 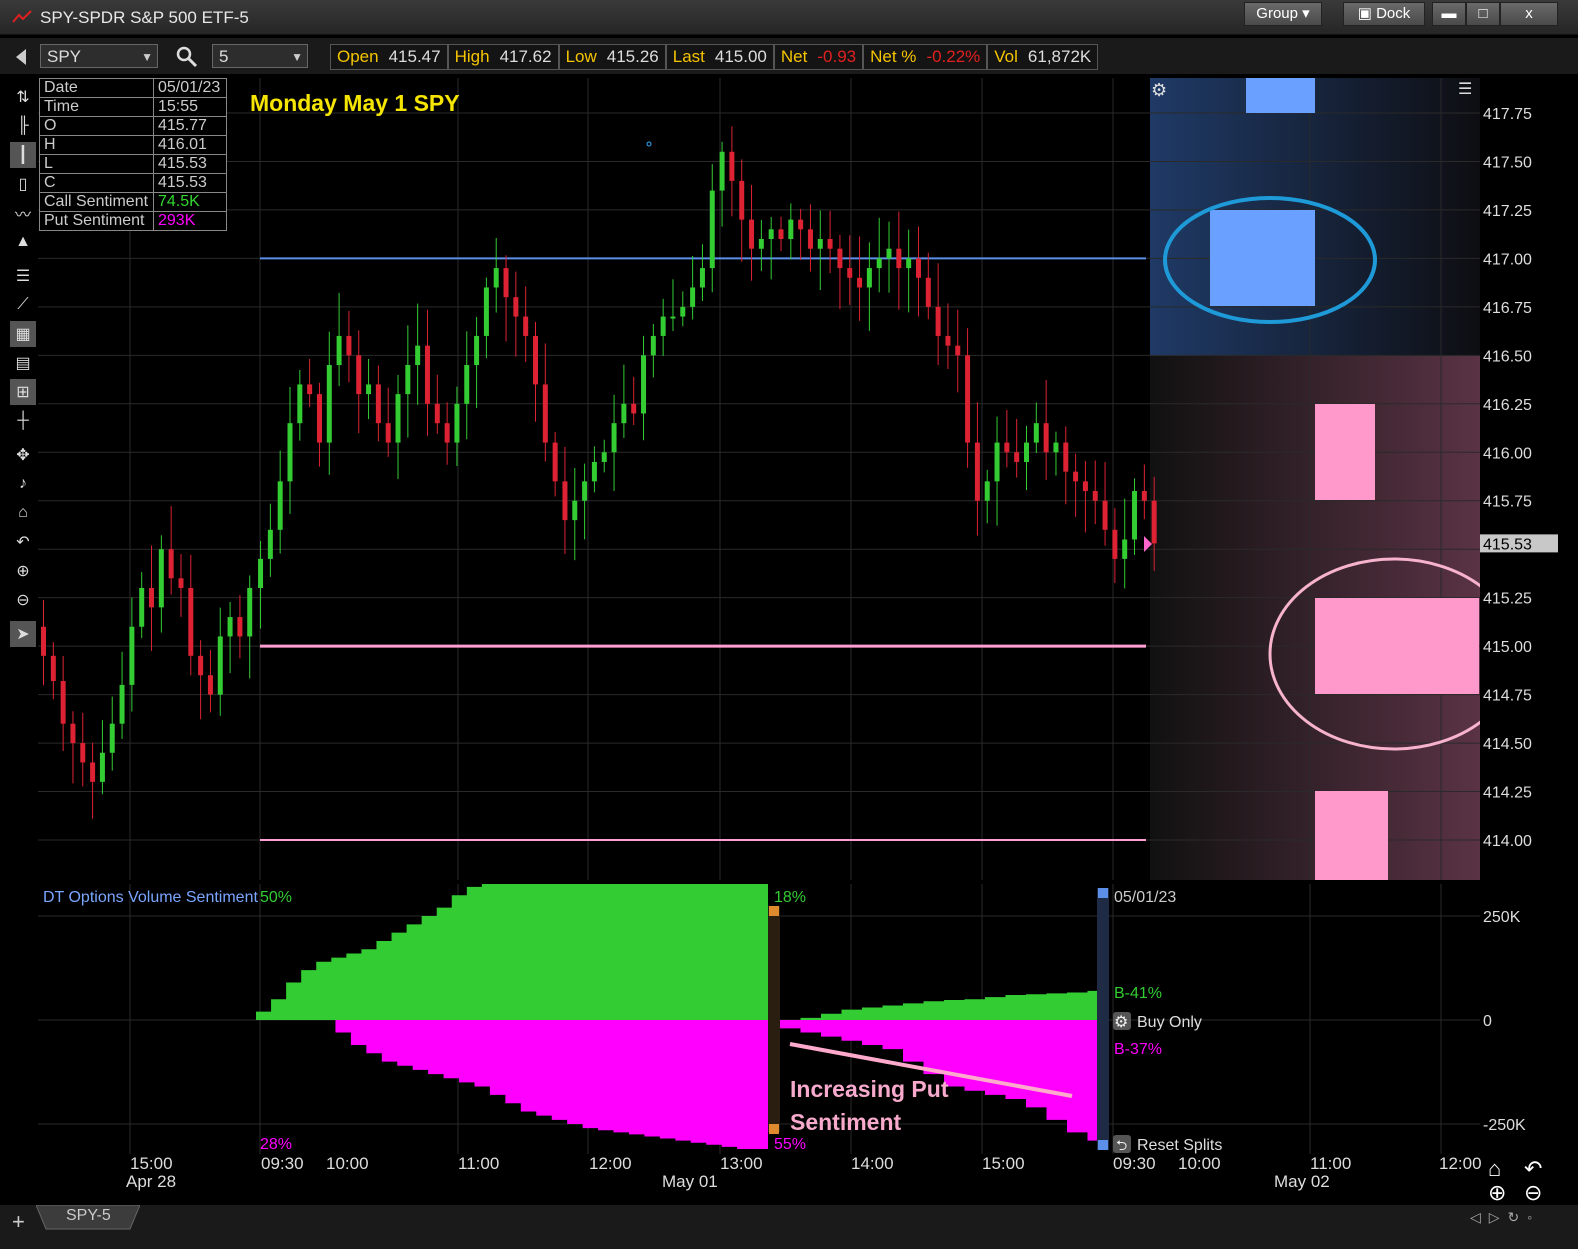 I want to click on hollow-candle-icon: ▯, so click(x=23, y=184).